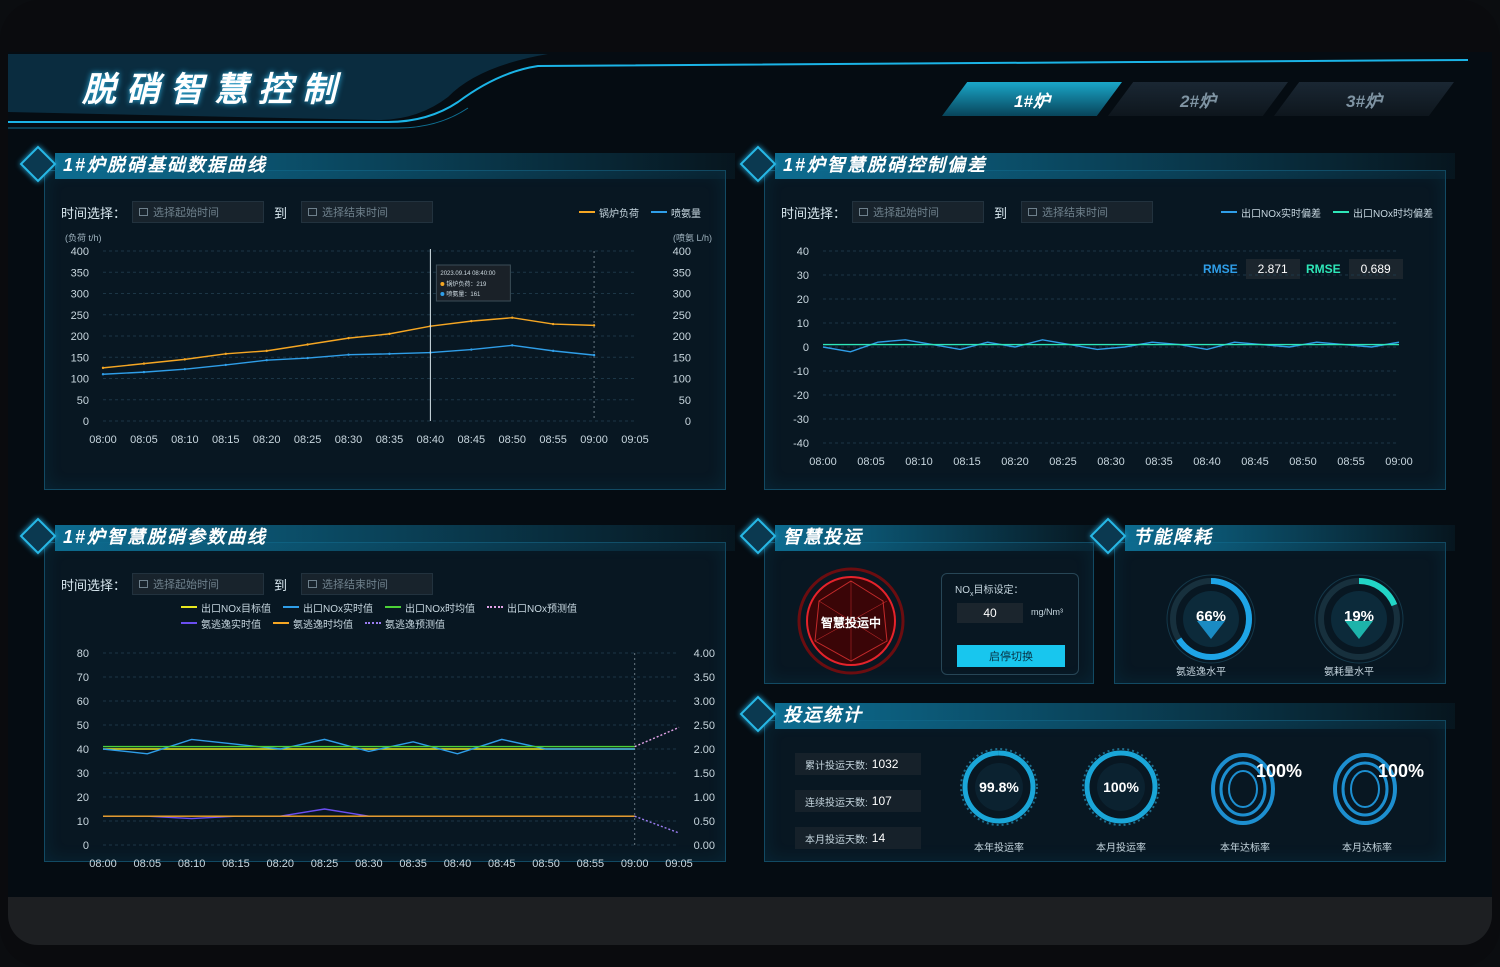  I want to click on x-tick-label: 08:55, so click(553, 440).